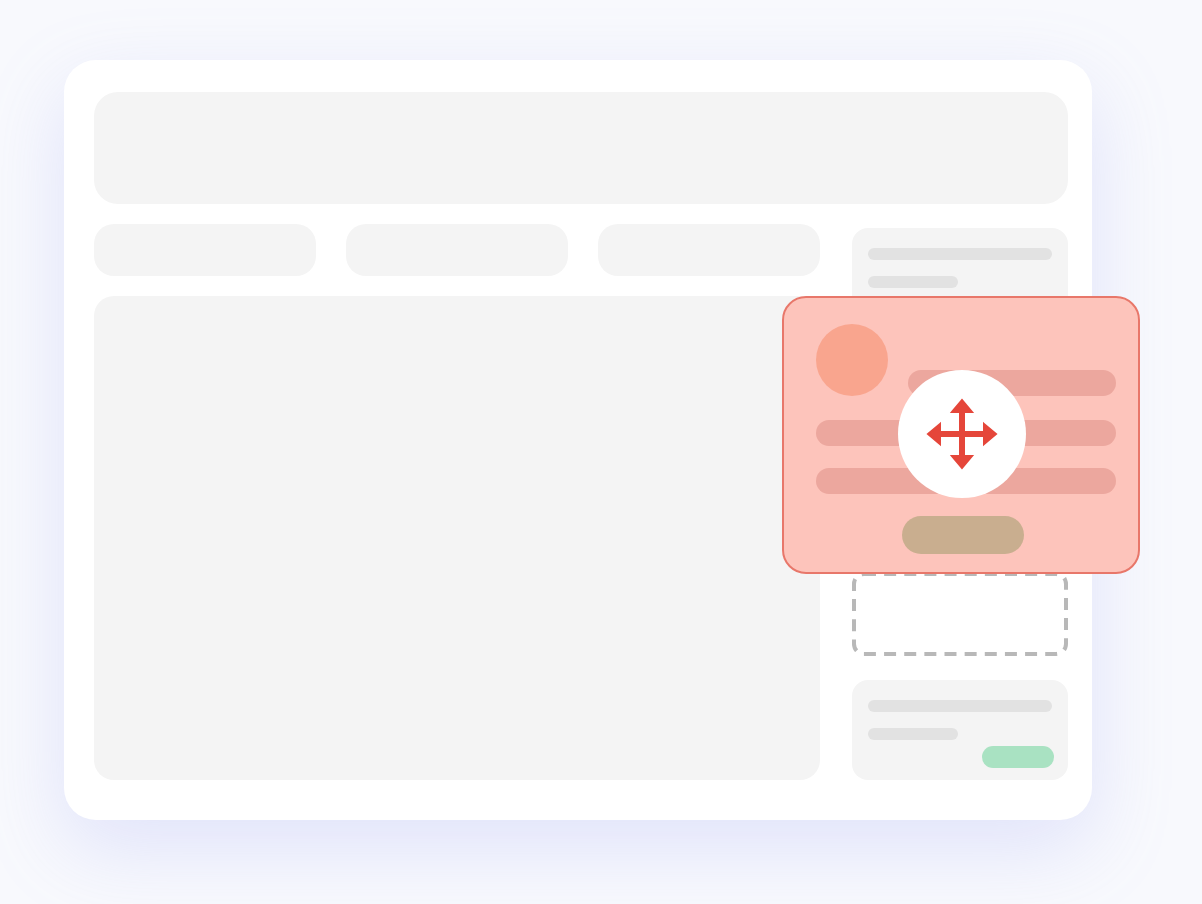 This screenshot has height=904, width=1202. What do you see at coordinates (1018, 757) in the screenshot?
I see `status-pill` at bounding box center [1018, 757].